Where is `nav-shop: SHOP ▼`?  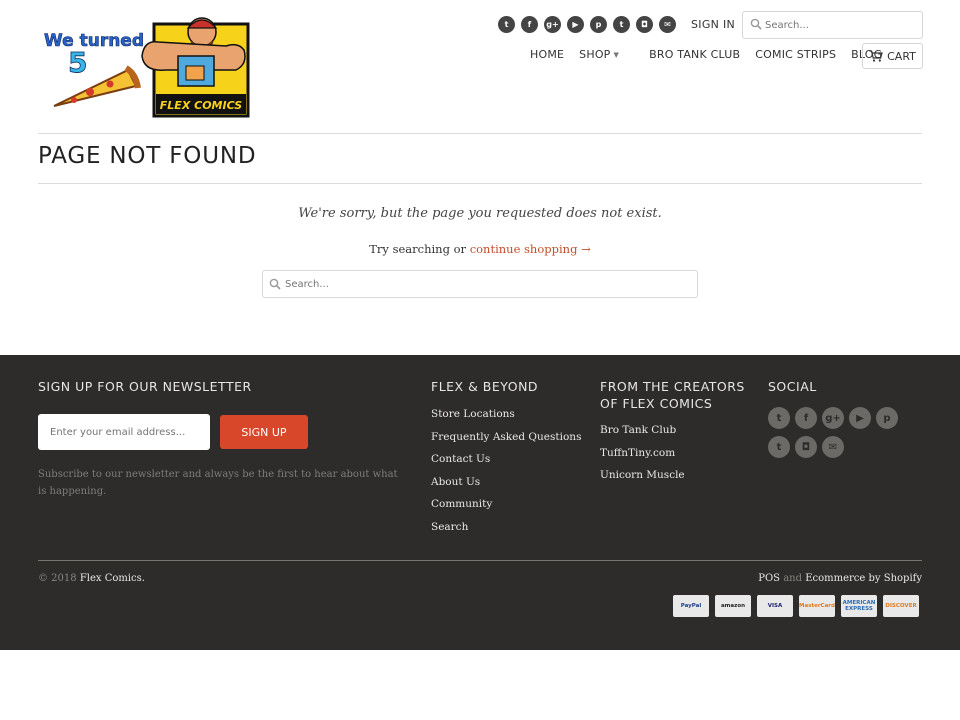
nav-shop: SHOP ▼ is located at coordinates (606, 54).